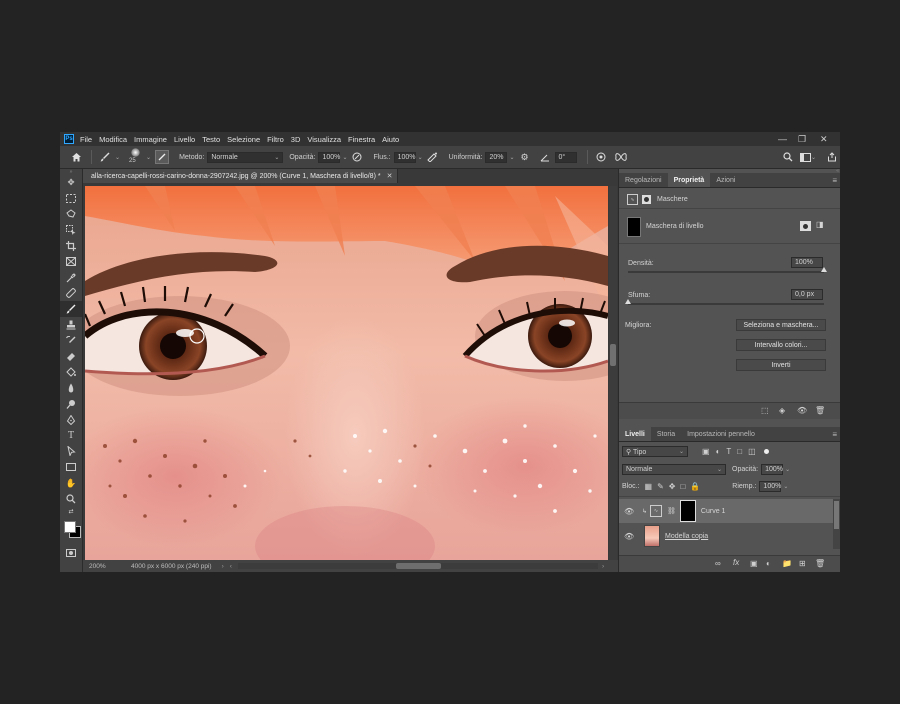 The image size is (900, 704). Describe the element at coordinates (782, 410) in the screenshot. I see `apply-mask-icon: ◈` at that location.